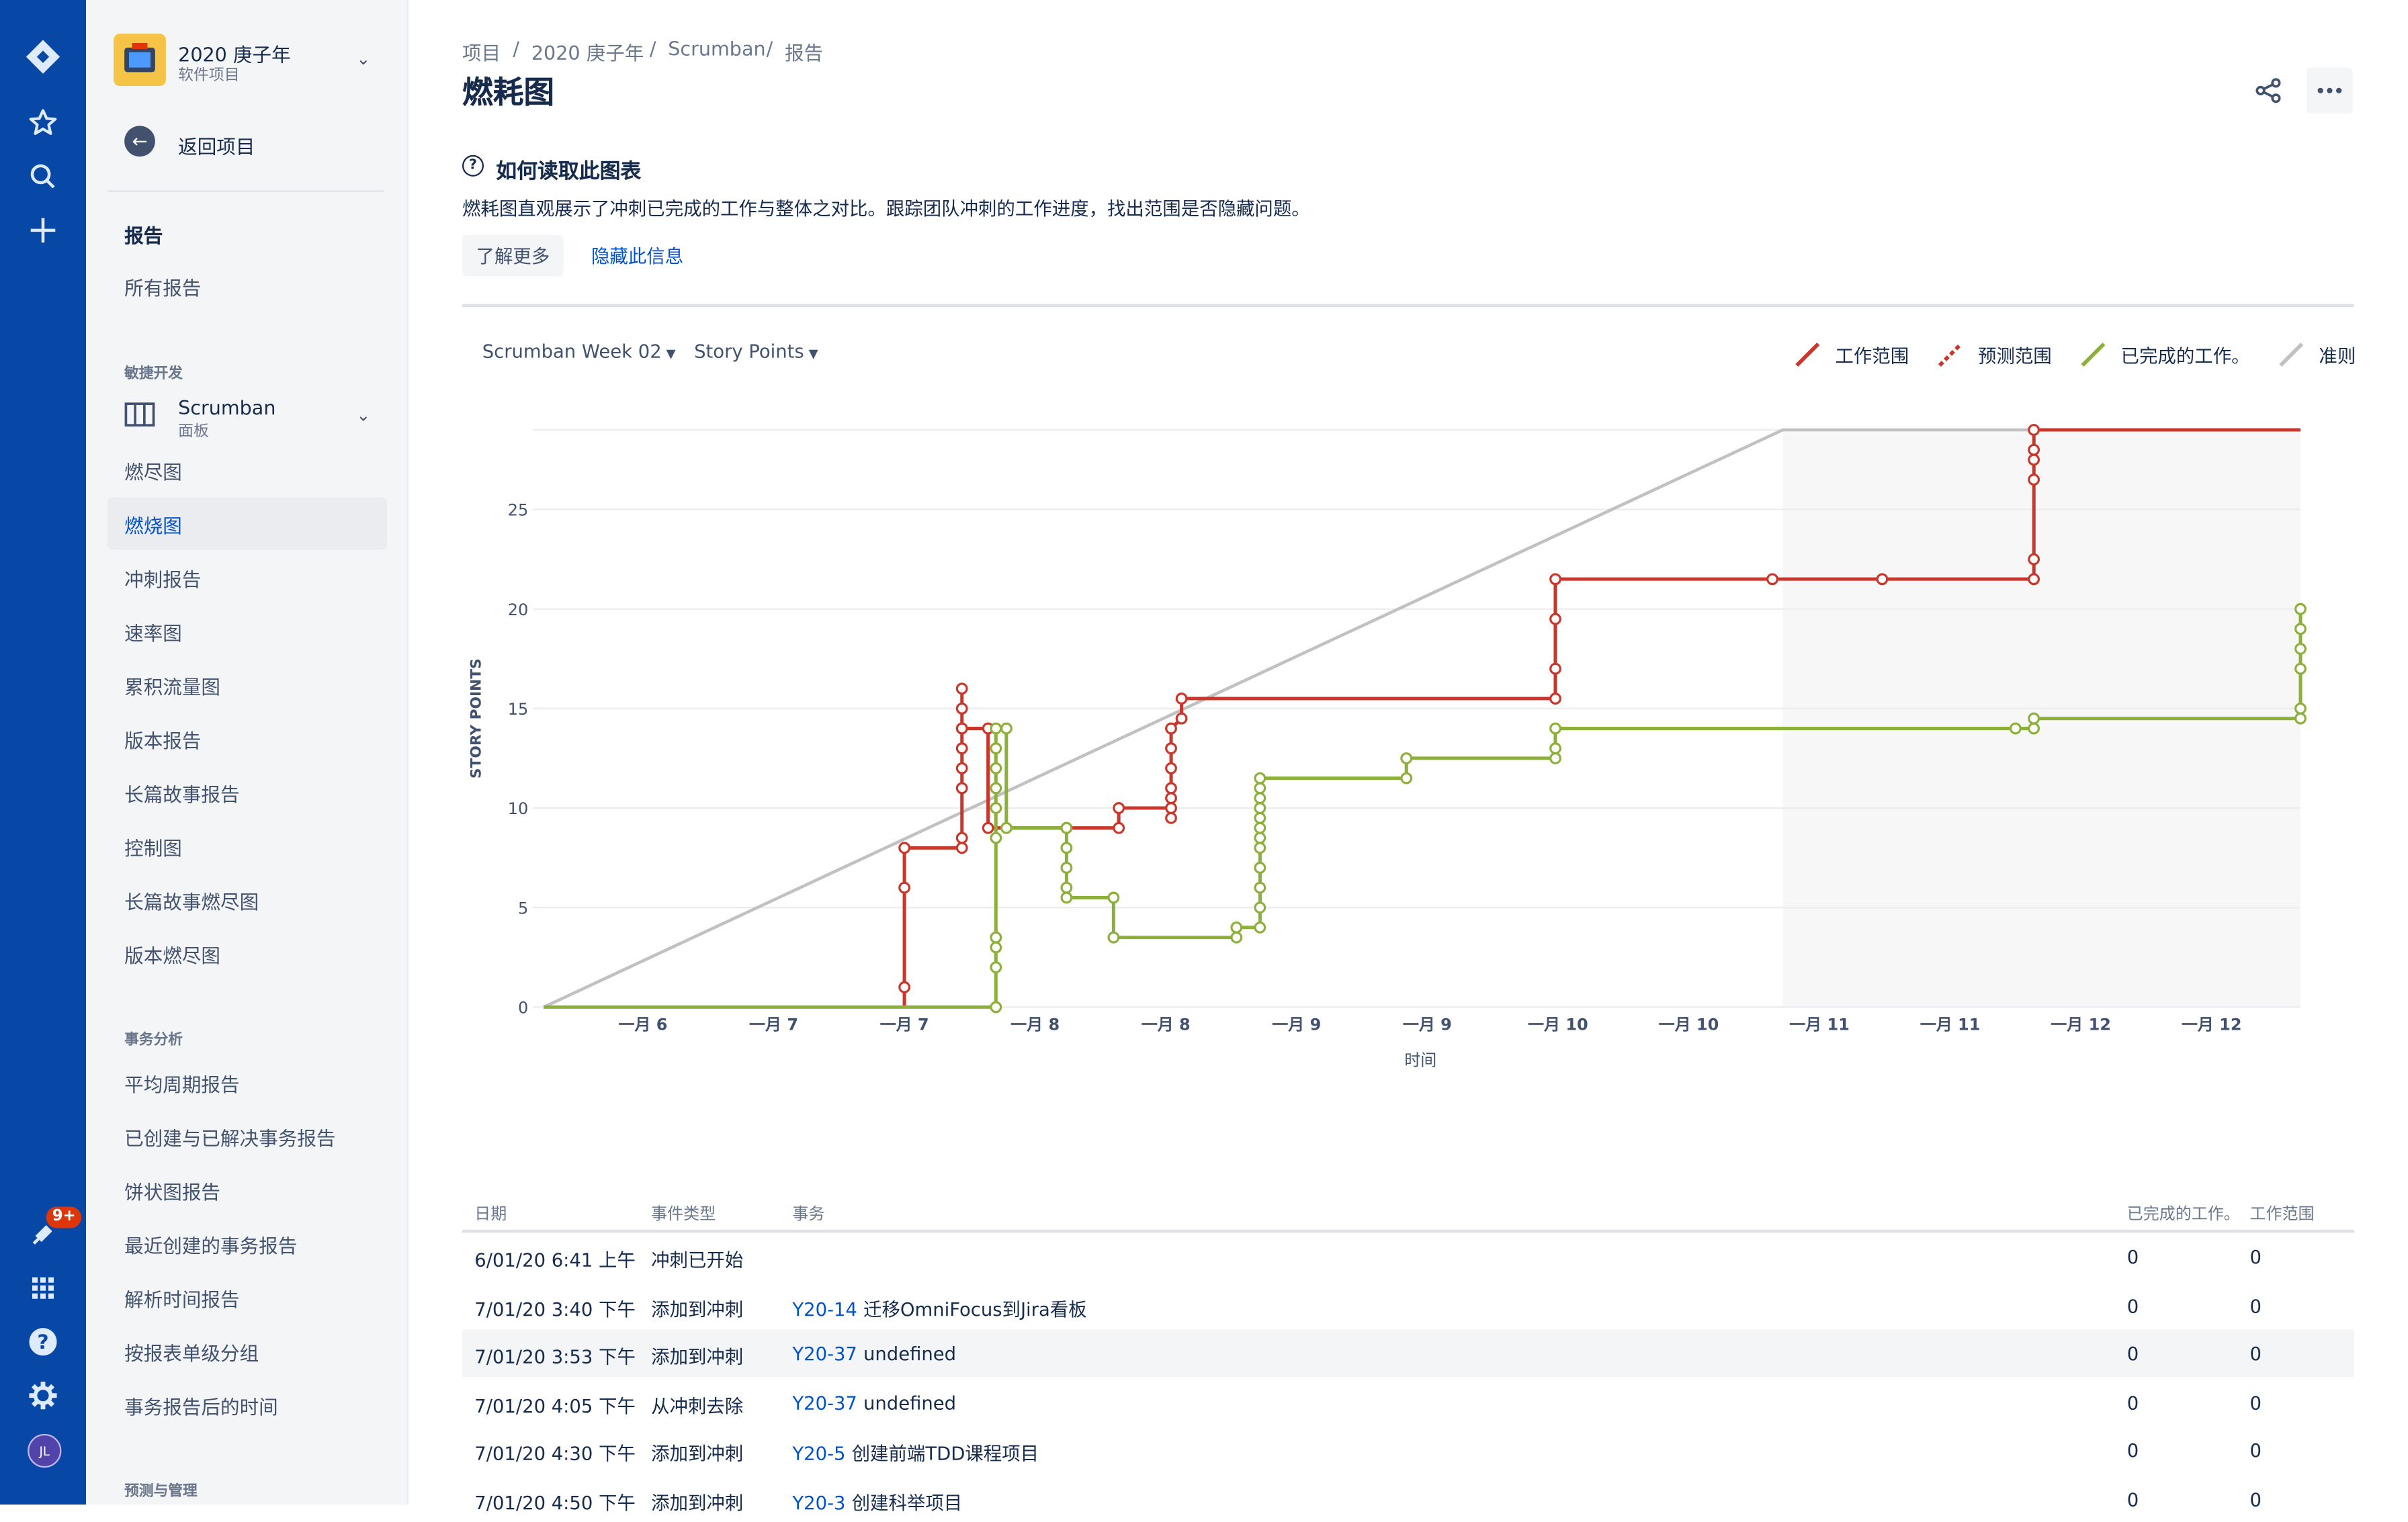  I want to click on issue-key-link: Y20-5, so click(818, 1454).